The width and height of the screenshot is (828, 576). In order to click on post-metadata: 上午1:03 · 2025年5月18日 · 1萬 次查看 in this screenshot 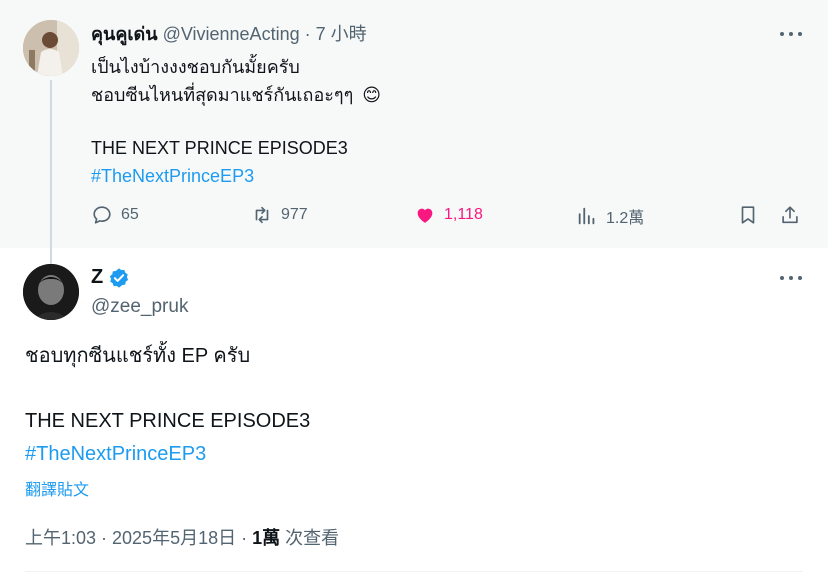, I will do `click(182, 537)`.